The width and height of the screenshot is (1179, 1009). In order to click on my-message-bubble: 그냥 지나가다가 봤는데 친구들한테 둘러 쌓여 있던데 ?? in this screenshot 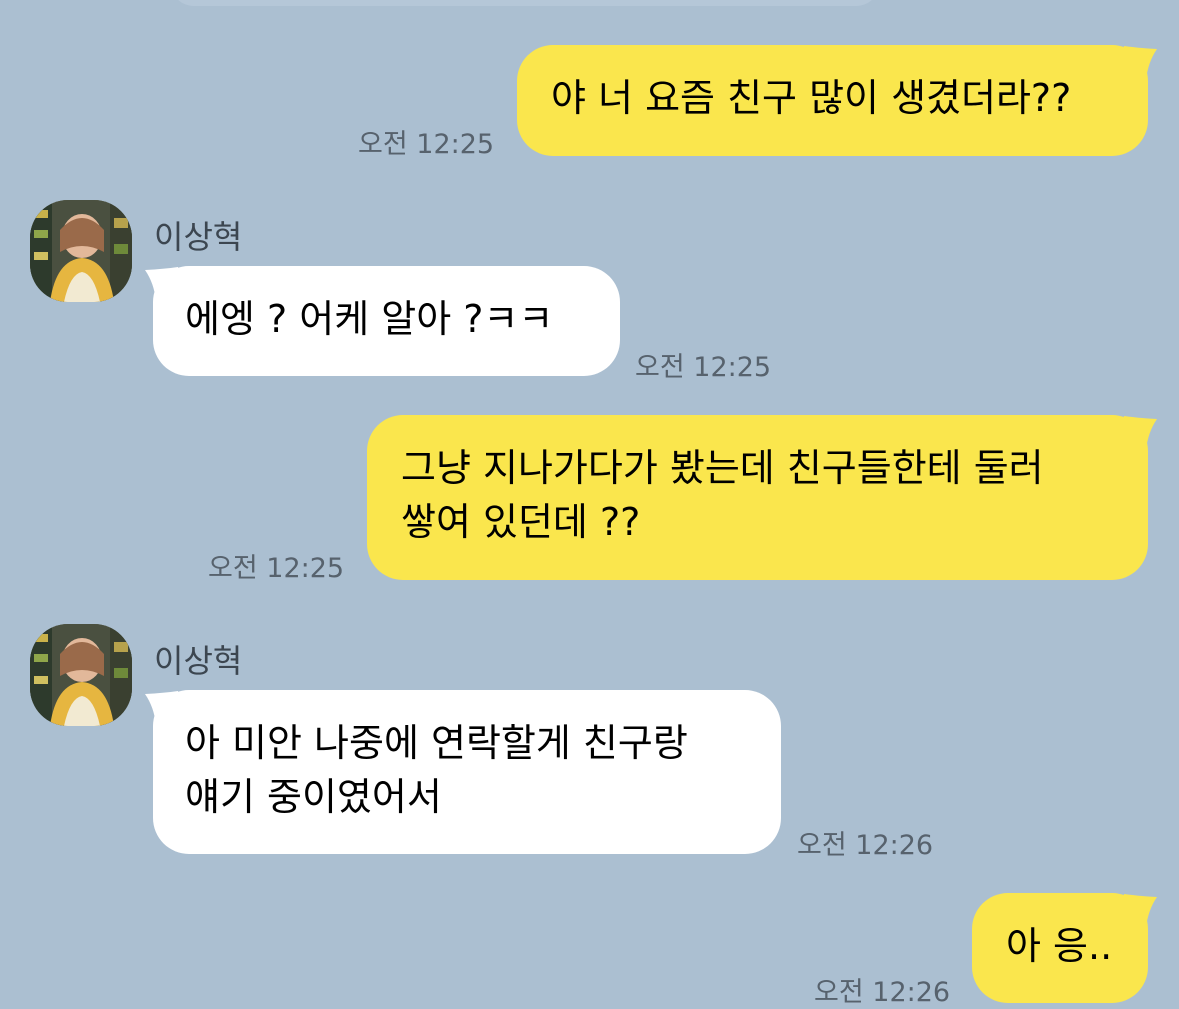, I will do `click(757, 497)`.